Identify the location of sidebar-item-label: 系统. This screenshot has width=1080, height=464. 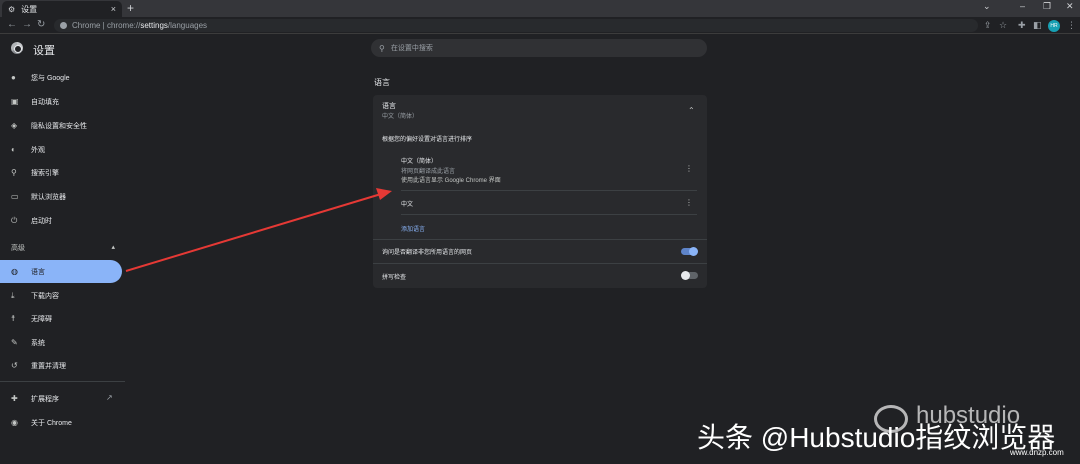
(38, 343).